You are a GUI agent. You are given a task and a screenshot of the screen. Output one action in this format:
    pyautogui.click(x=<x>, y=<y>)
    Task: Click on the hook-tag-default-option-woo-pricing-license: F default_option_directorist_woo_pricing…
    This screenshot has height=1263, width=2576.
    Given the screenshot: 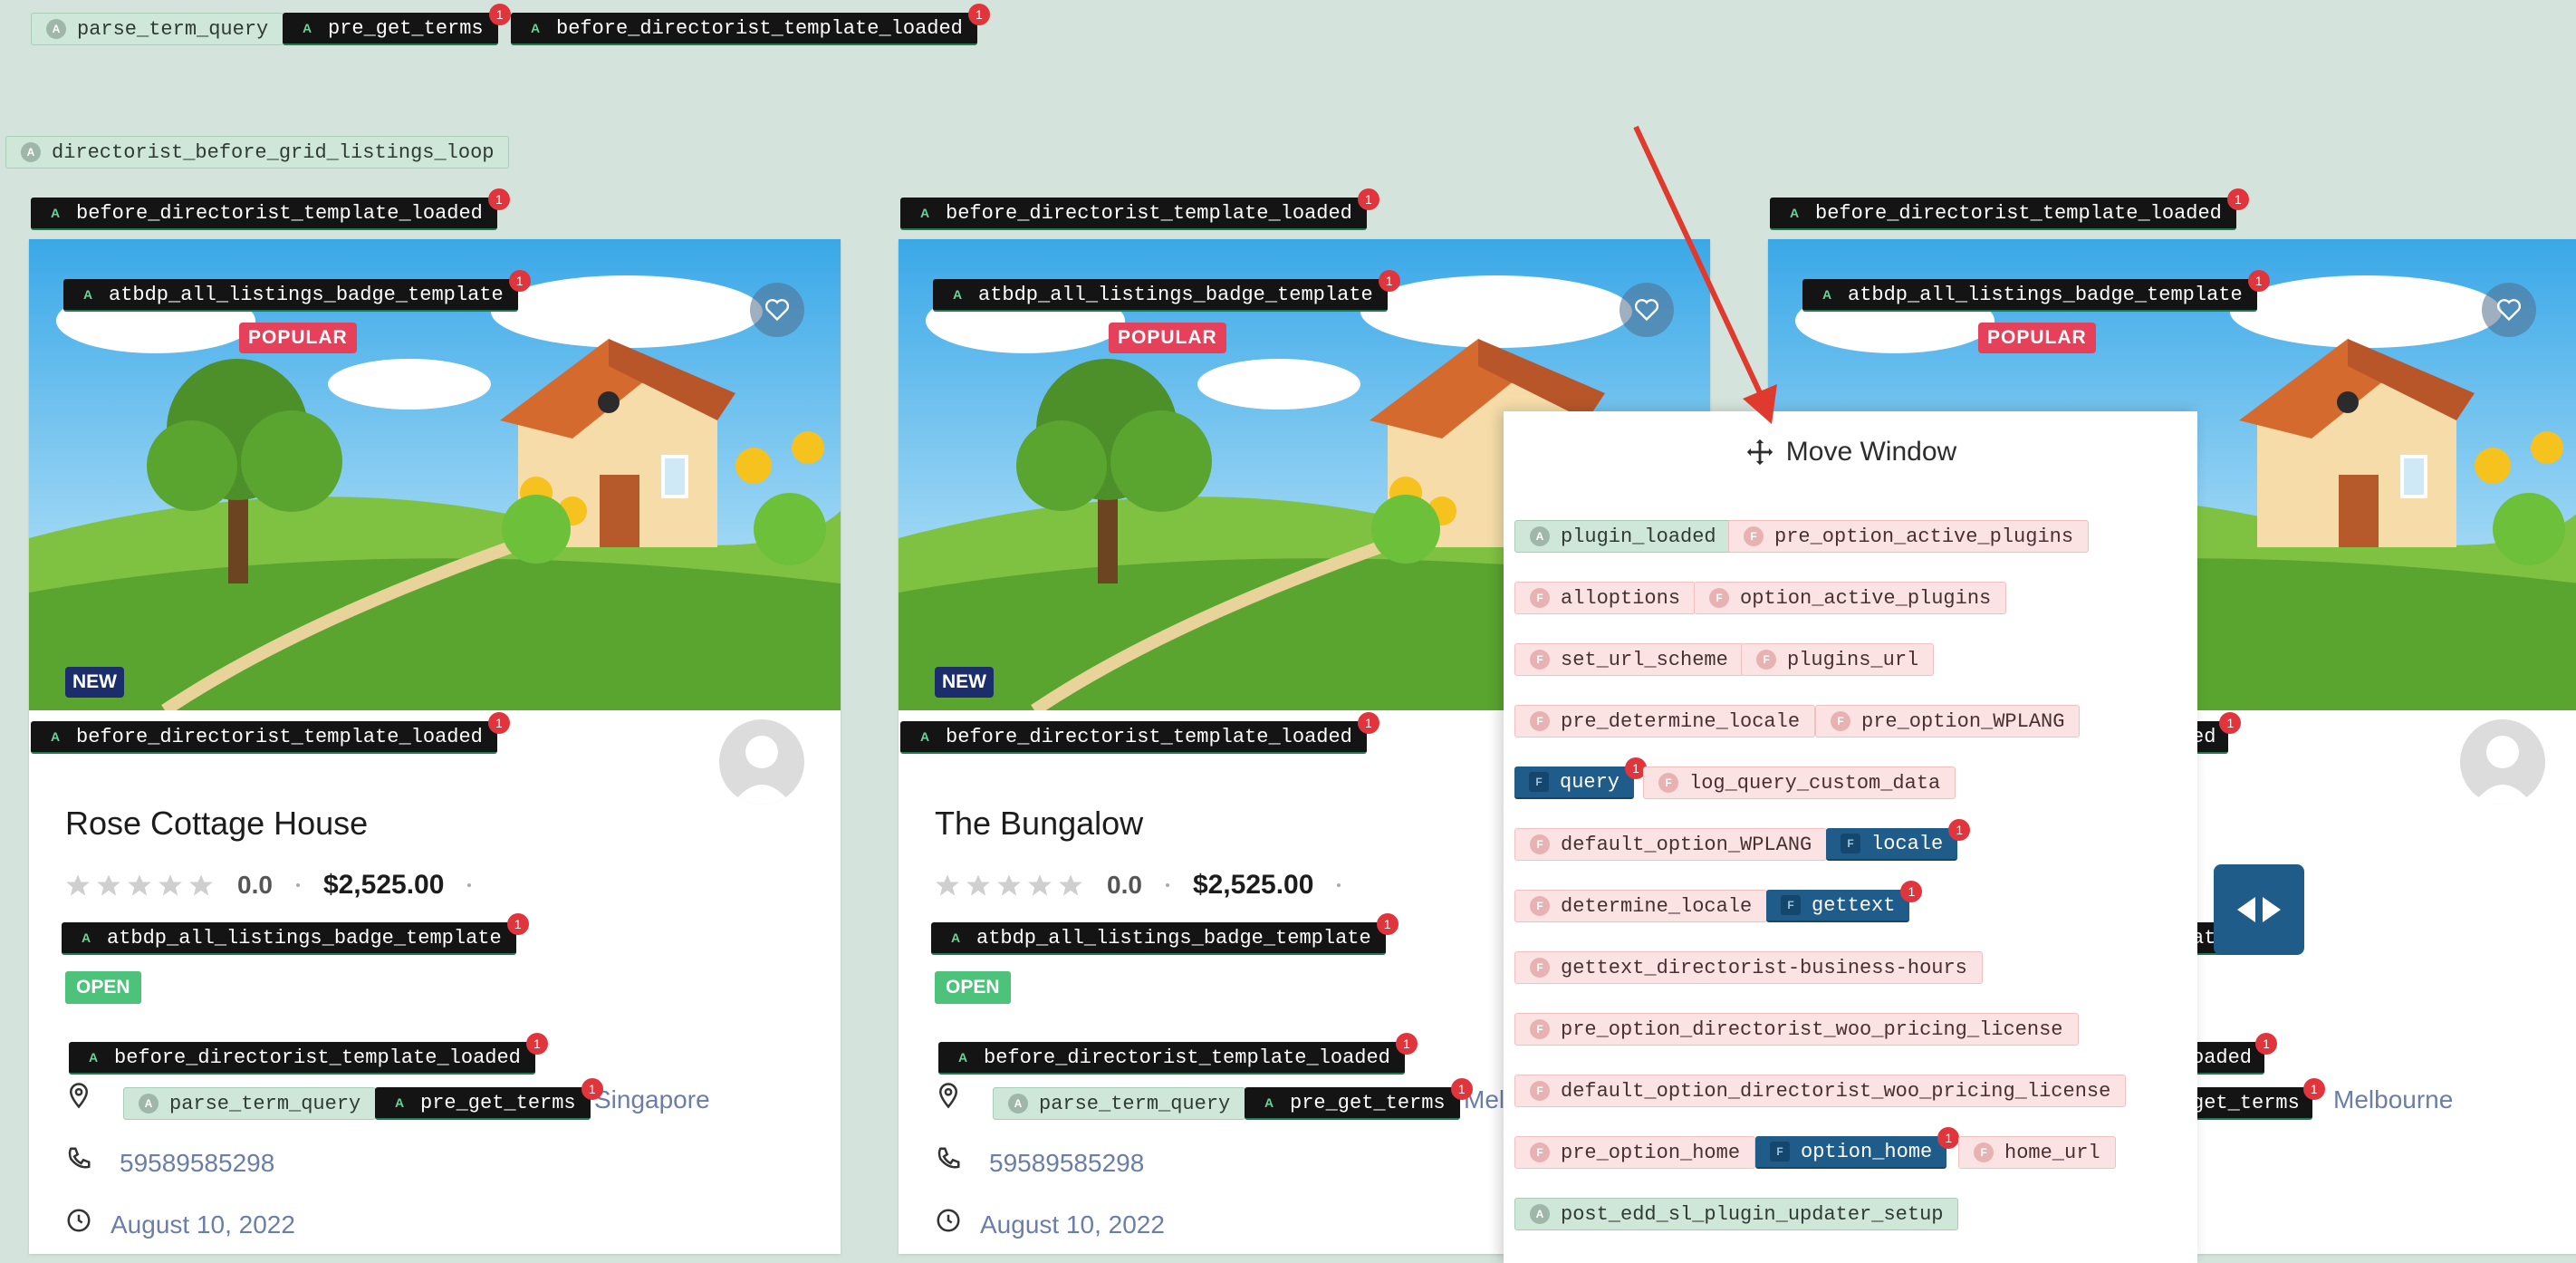 What is the action you would take?
    pyautogui.click(x=1820, y=1091)
    